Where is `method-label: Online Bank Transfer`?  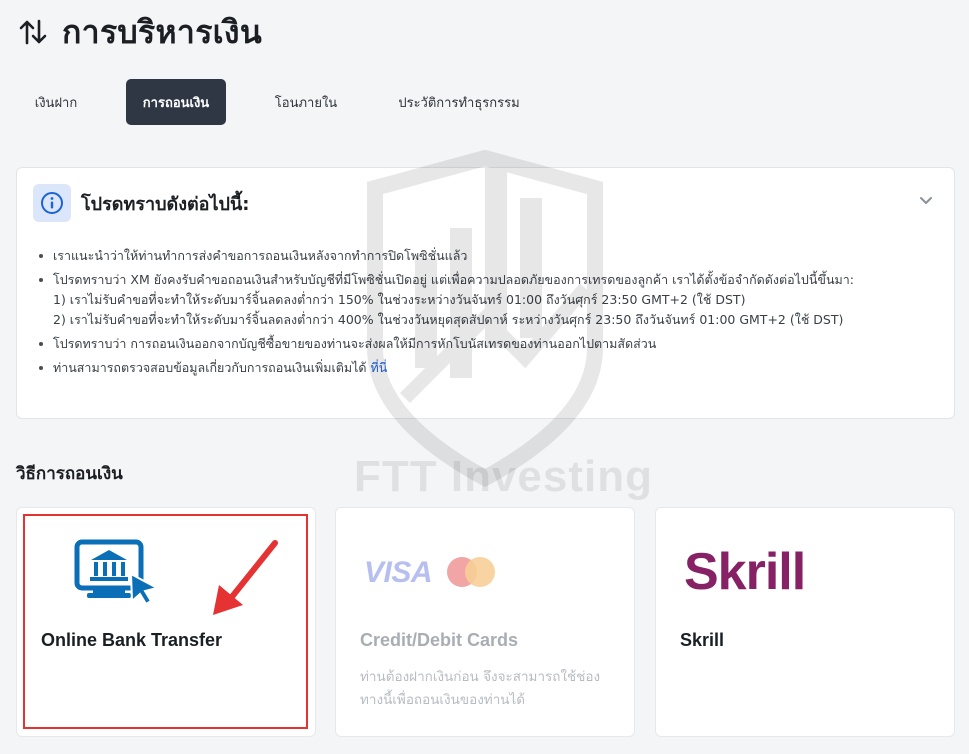 method-label: Online Bank Transfer is located at coordinates (132, 640).